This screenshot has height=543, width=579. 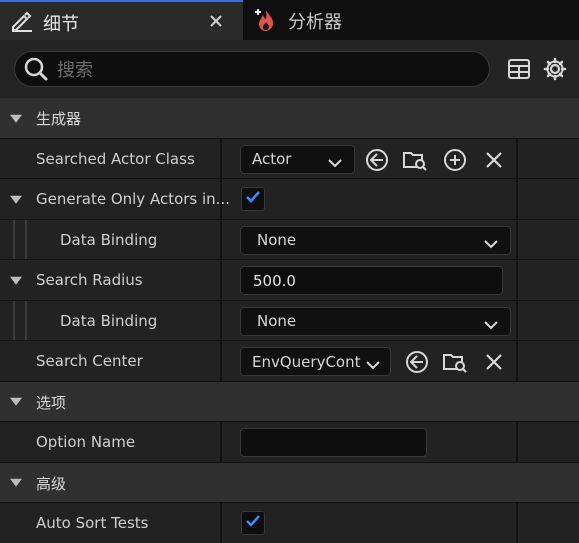 I want to click on search-center-dropdown: EnvQueryCont, so click(x=315, y=361).